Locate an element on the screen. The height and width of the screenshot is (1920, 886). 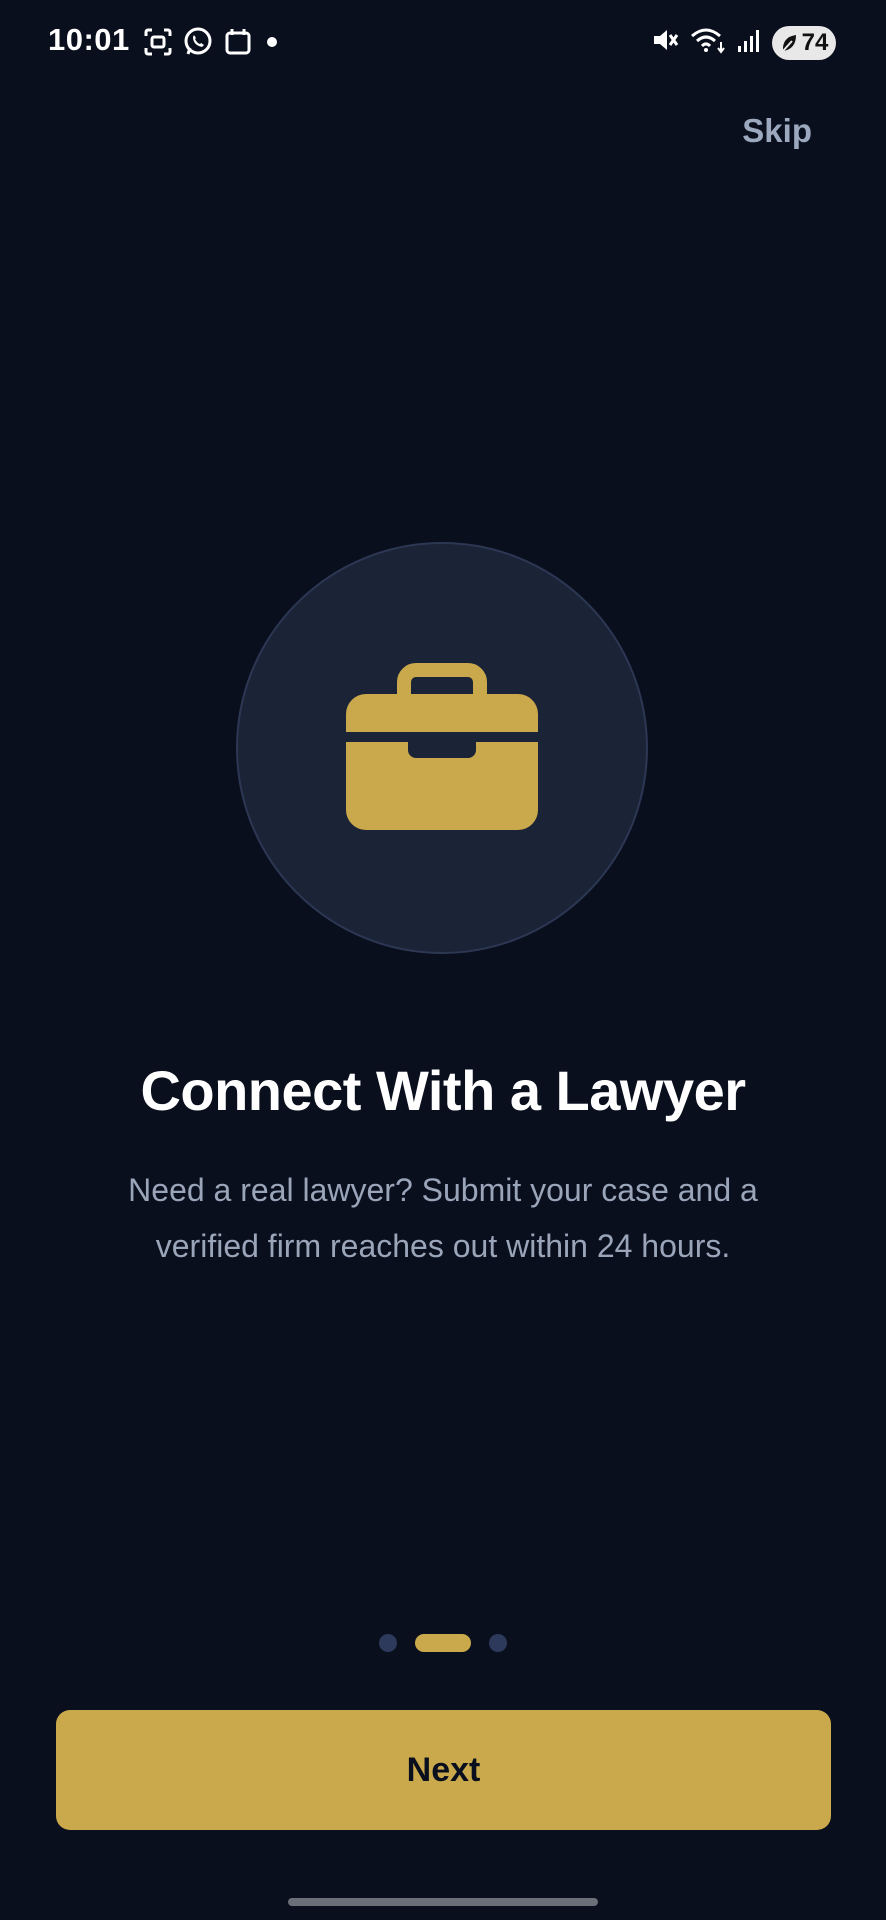
briefcase-icon is located at coordinates (442, 748).